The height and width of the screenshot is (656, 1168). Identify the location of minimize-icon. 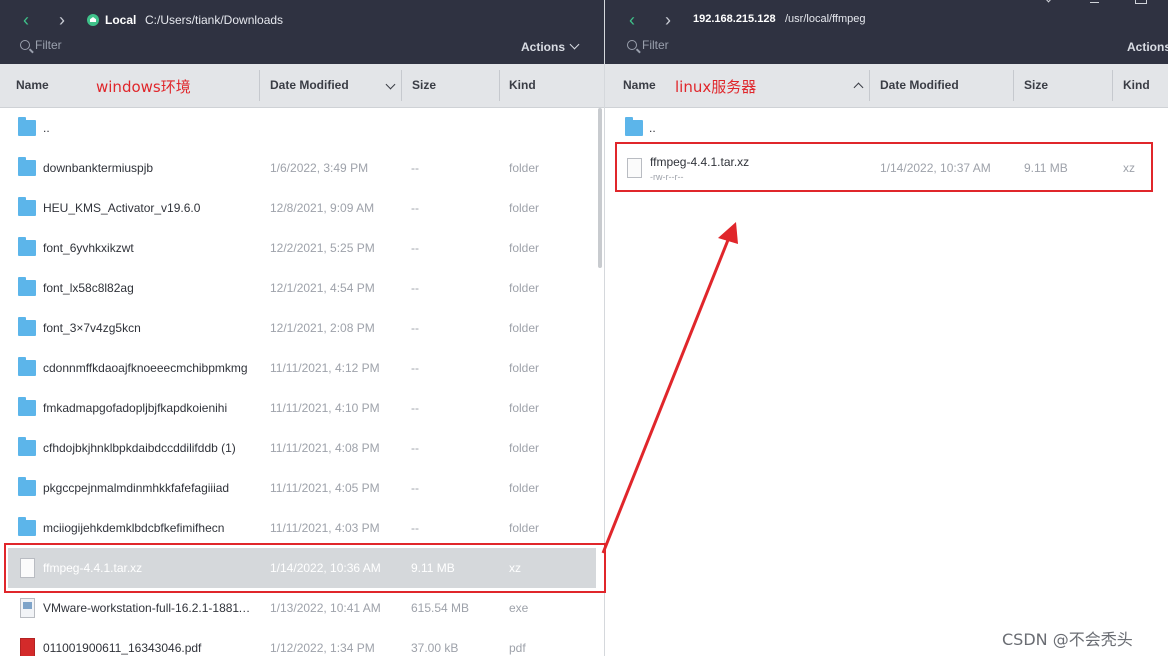
(1048, 1).